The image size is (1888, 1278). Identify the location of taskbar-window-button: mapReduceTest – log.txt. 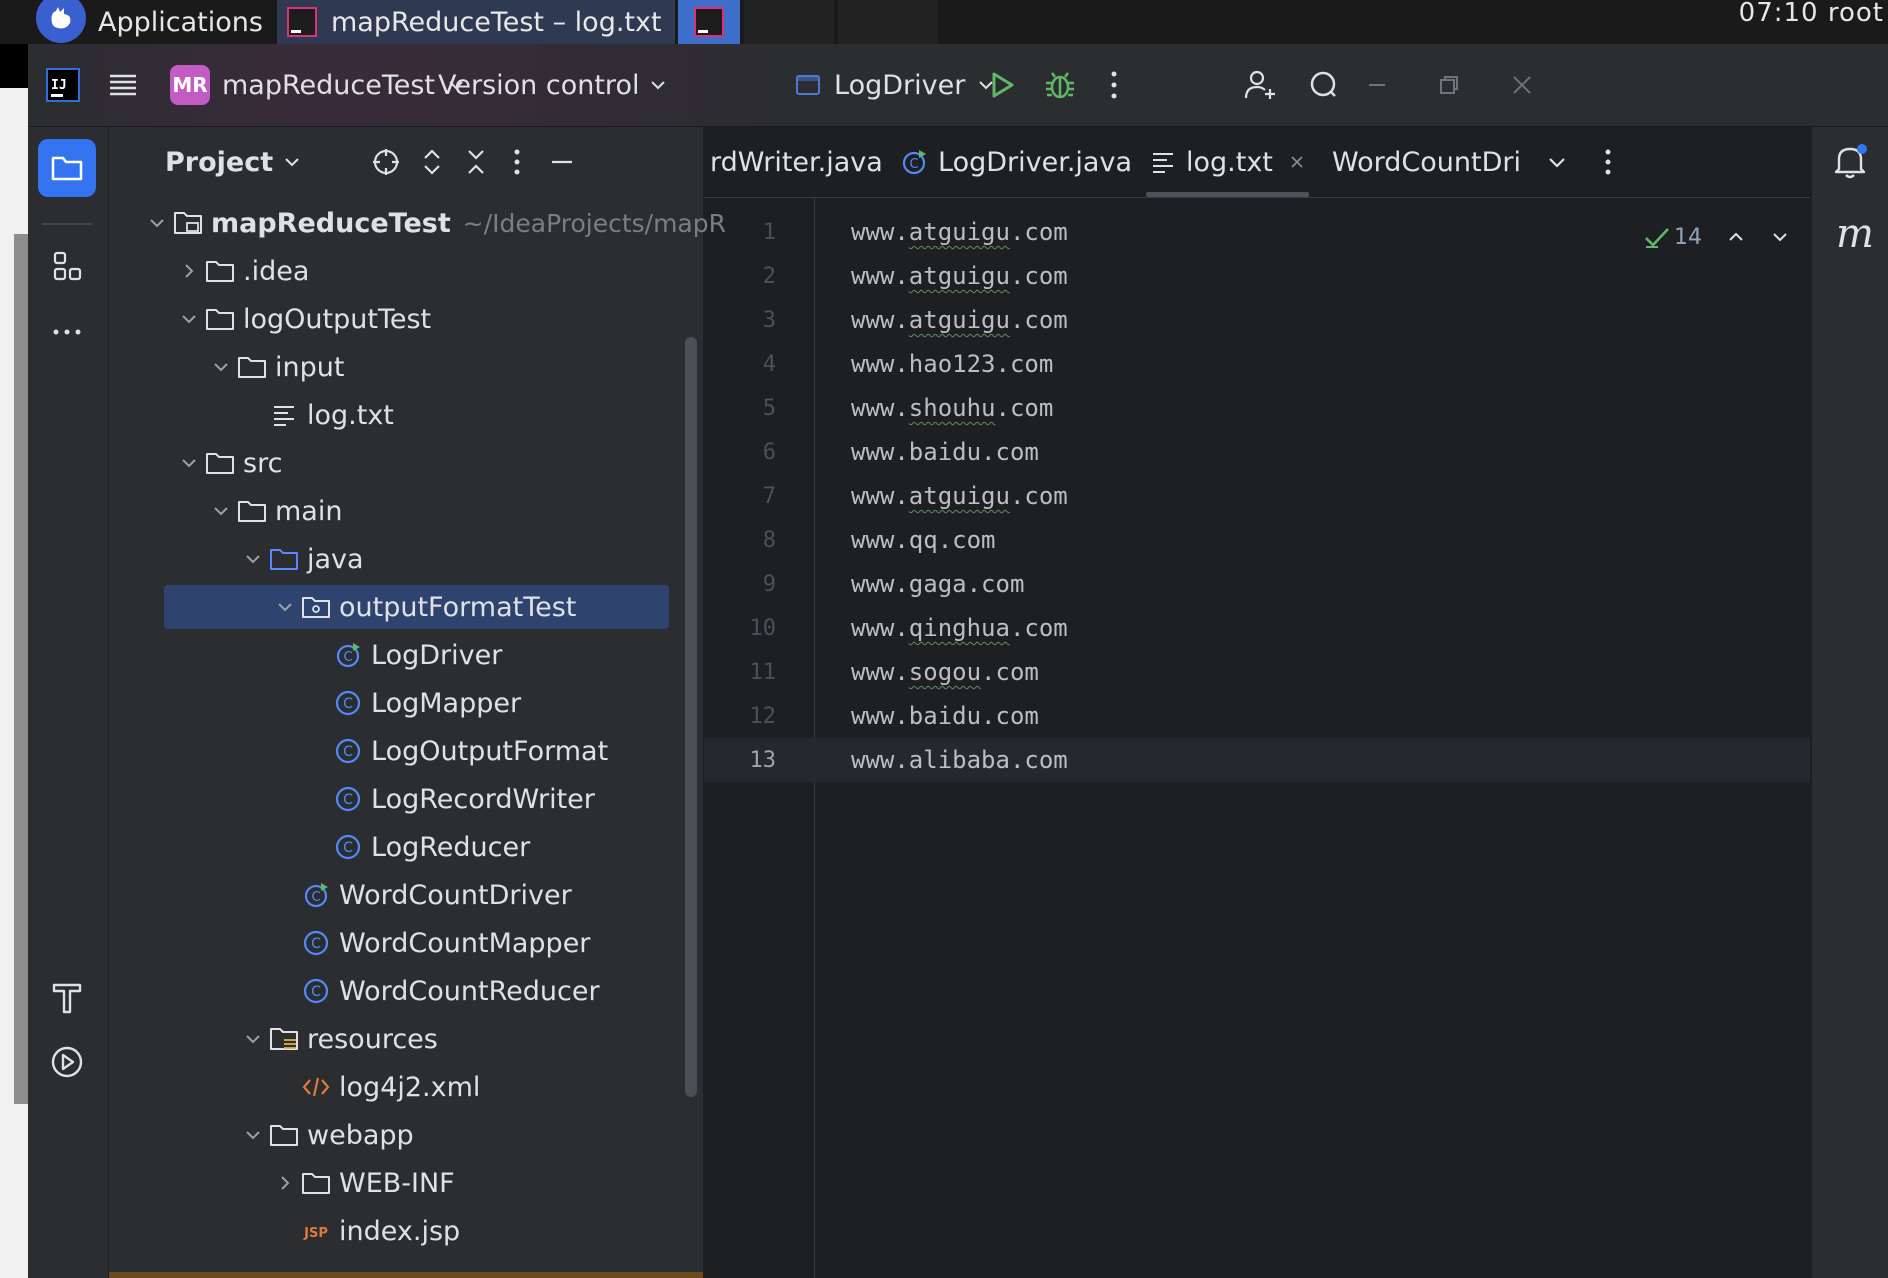
(476, 22).